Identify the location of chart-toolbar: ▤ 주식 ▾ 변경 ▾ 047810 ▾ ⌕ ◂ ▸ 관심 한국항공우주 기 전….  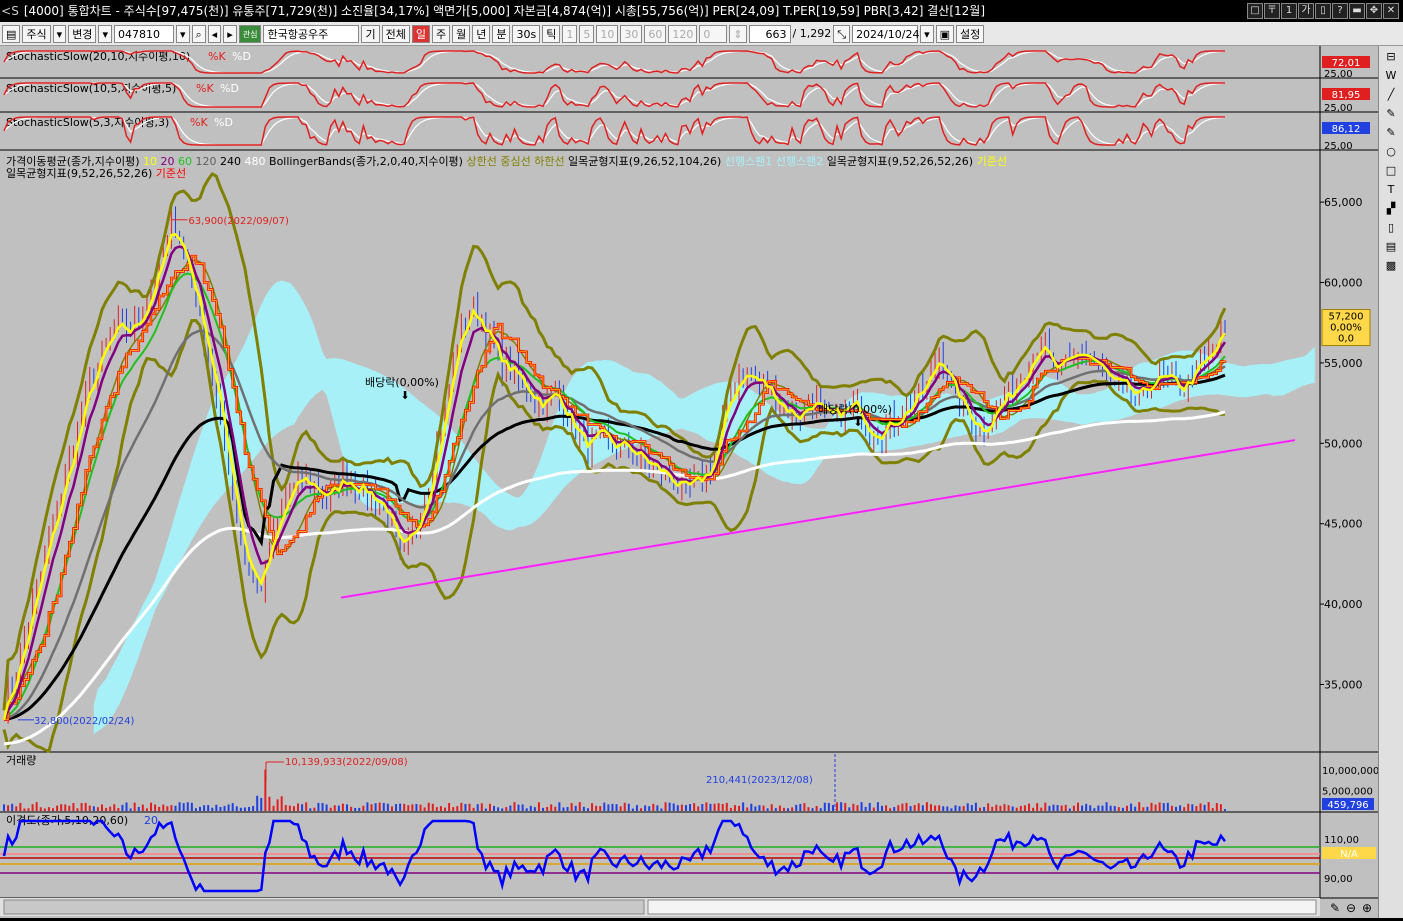
(701, 34).